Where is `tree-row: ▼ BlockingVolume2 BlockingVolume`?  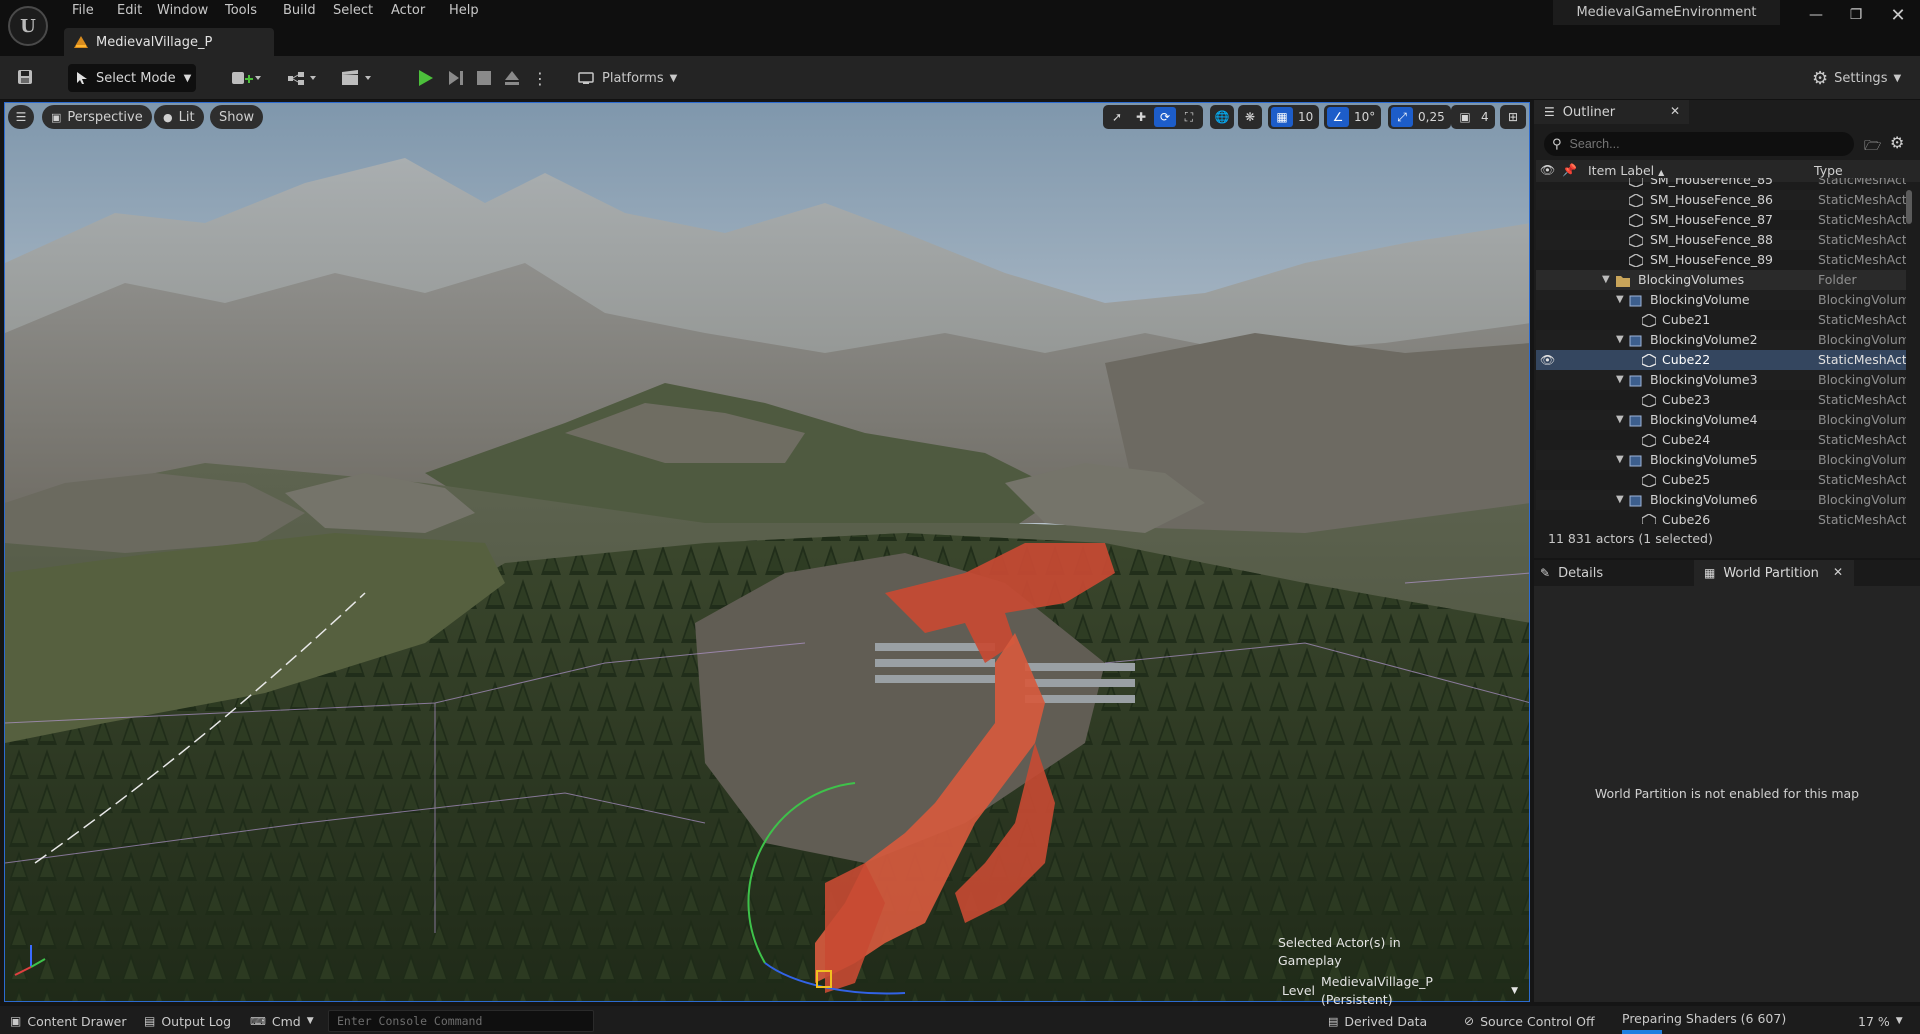
tree-row: ▼ BlockingVolume2 BlockingVolume is located at coordinates (1721, 340).